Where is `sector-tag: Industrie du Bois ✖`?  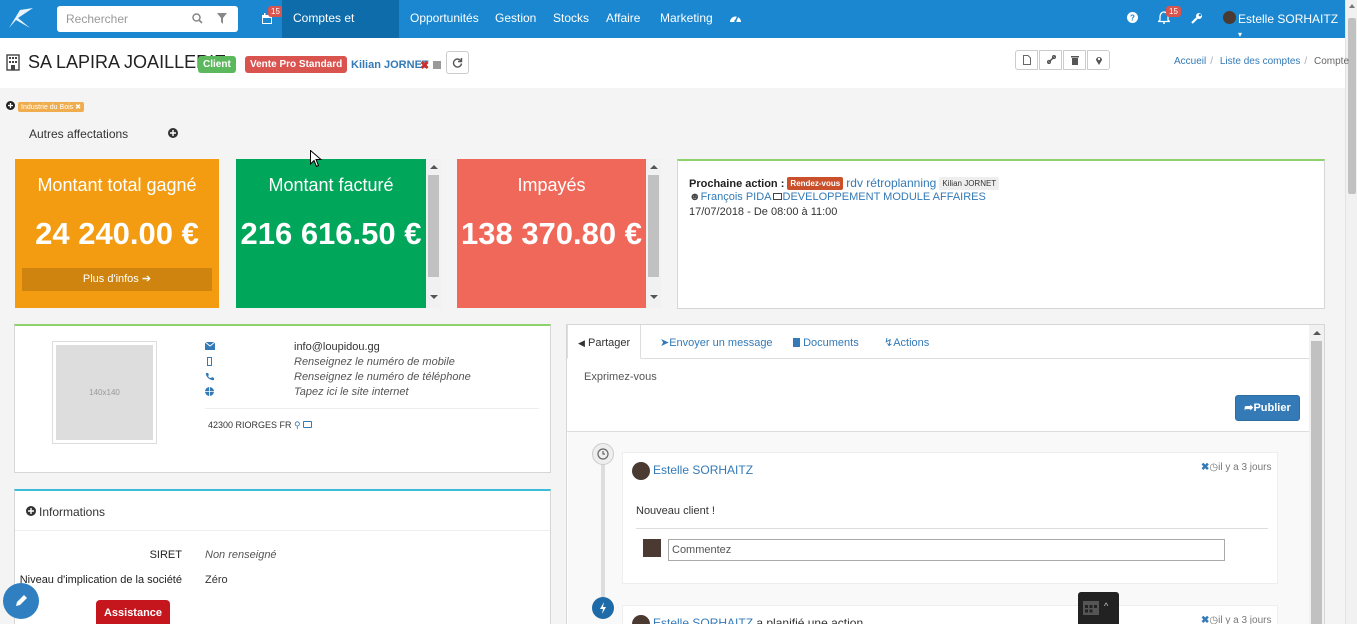
sector-tag: Industrie du Bois ✖ is located at coordinates (51, 107).